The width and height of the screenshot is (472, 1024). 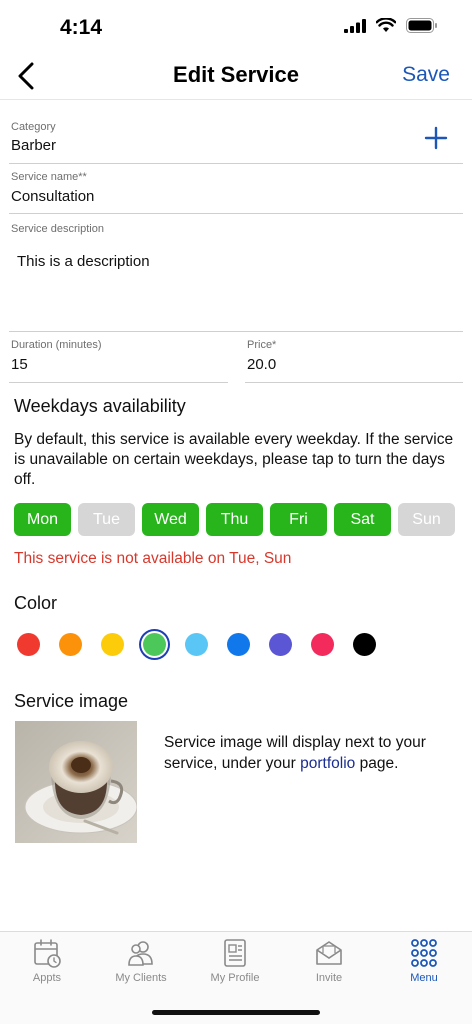 What do you see at coordinates (354, 359) in the screenshot?
I see `price-field: Price* 20.0` at bounding box center [354, 359].